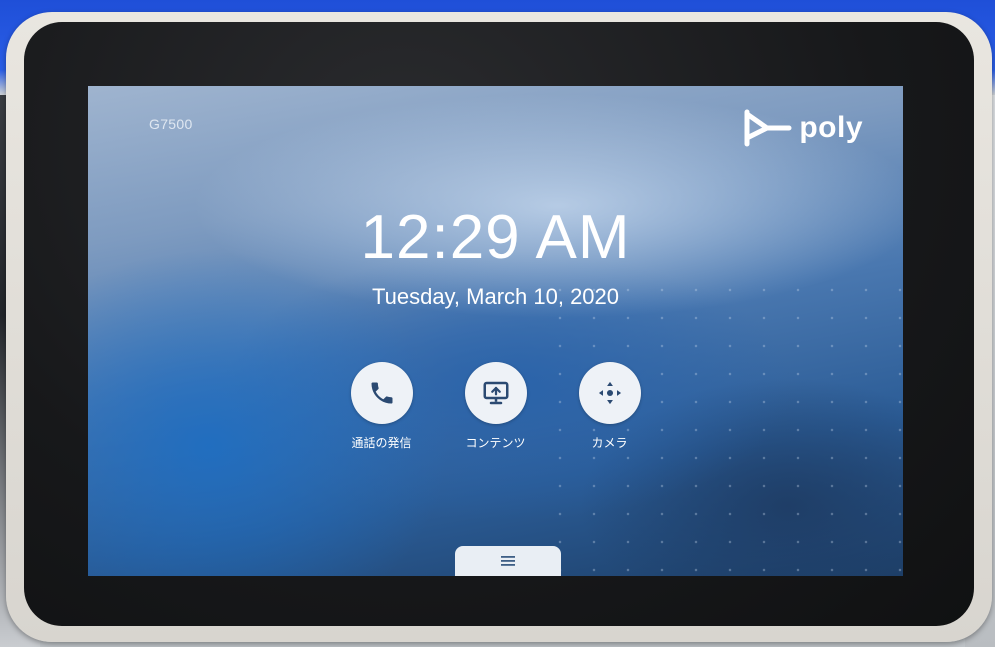 The height and width of the screenshot is (647, 995). What do you see at coordinates (495, 237) in the screenshot?
I see `clock-time: 12:29 AM` at bounding box center [495, 237].